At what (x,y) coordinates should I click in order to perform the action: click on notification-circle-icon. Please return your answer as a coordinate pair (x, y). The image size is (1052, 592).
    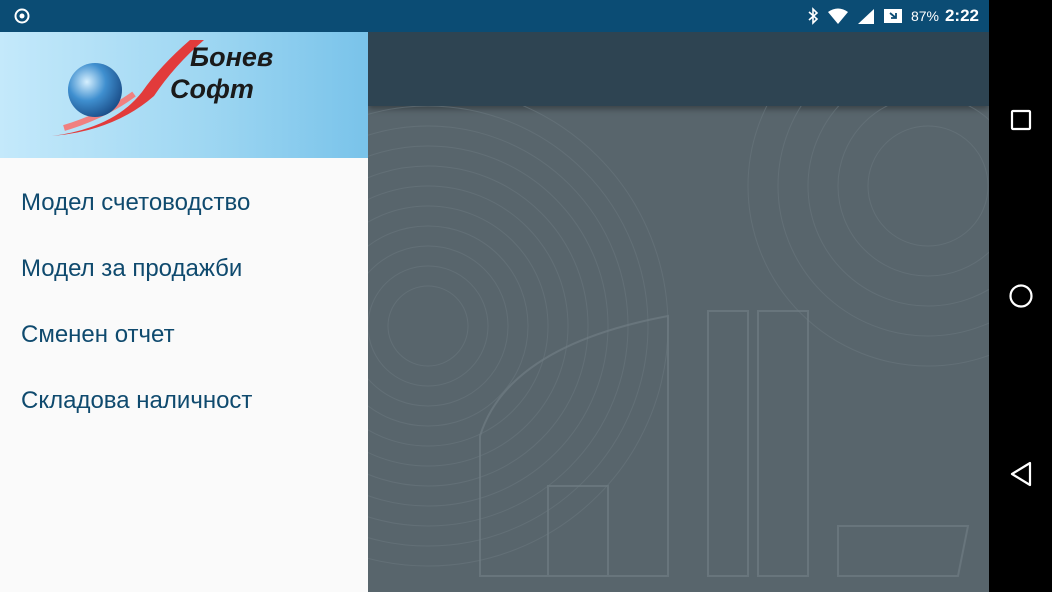
    Looking at the image, I should click on (22, 16).